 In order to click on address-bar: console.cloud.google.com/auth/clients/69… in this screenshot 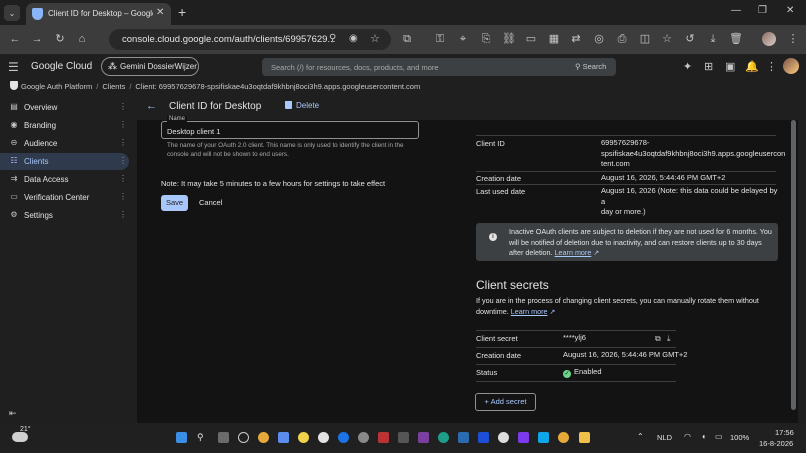, I will do `click(250, 39)`.